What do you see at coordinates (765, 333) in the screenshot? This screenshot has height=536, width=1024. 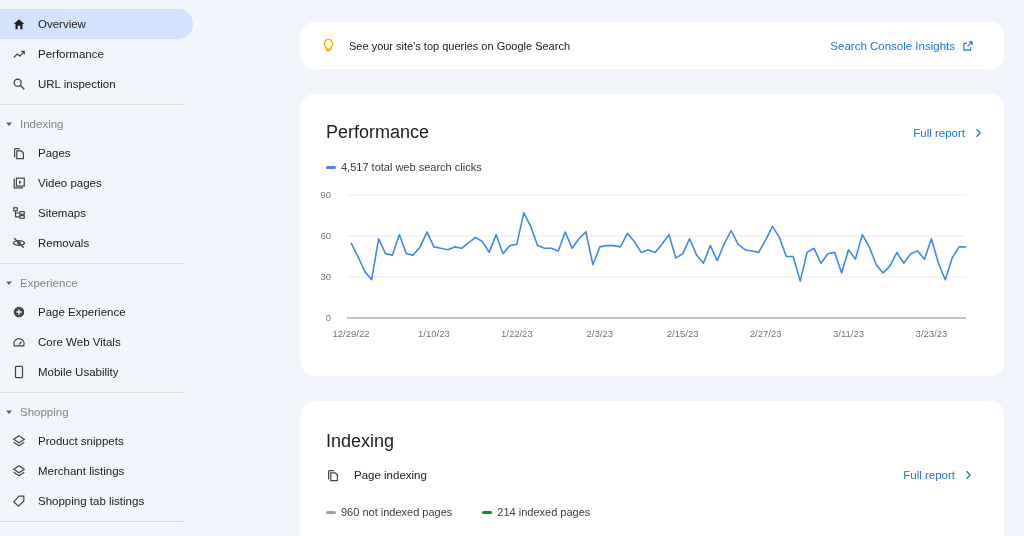 I see `x-tick-label: 2/27/23` at bounding box center [765, 333].